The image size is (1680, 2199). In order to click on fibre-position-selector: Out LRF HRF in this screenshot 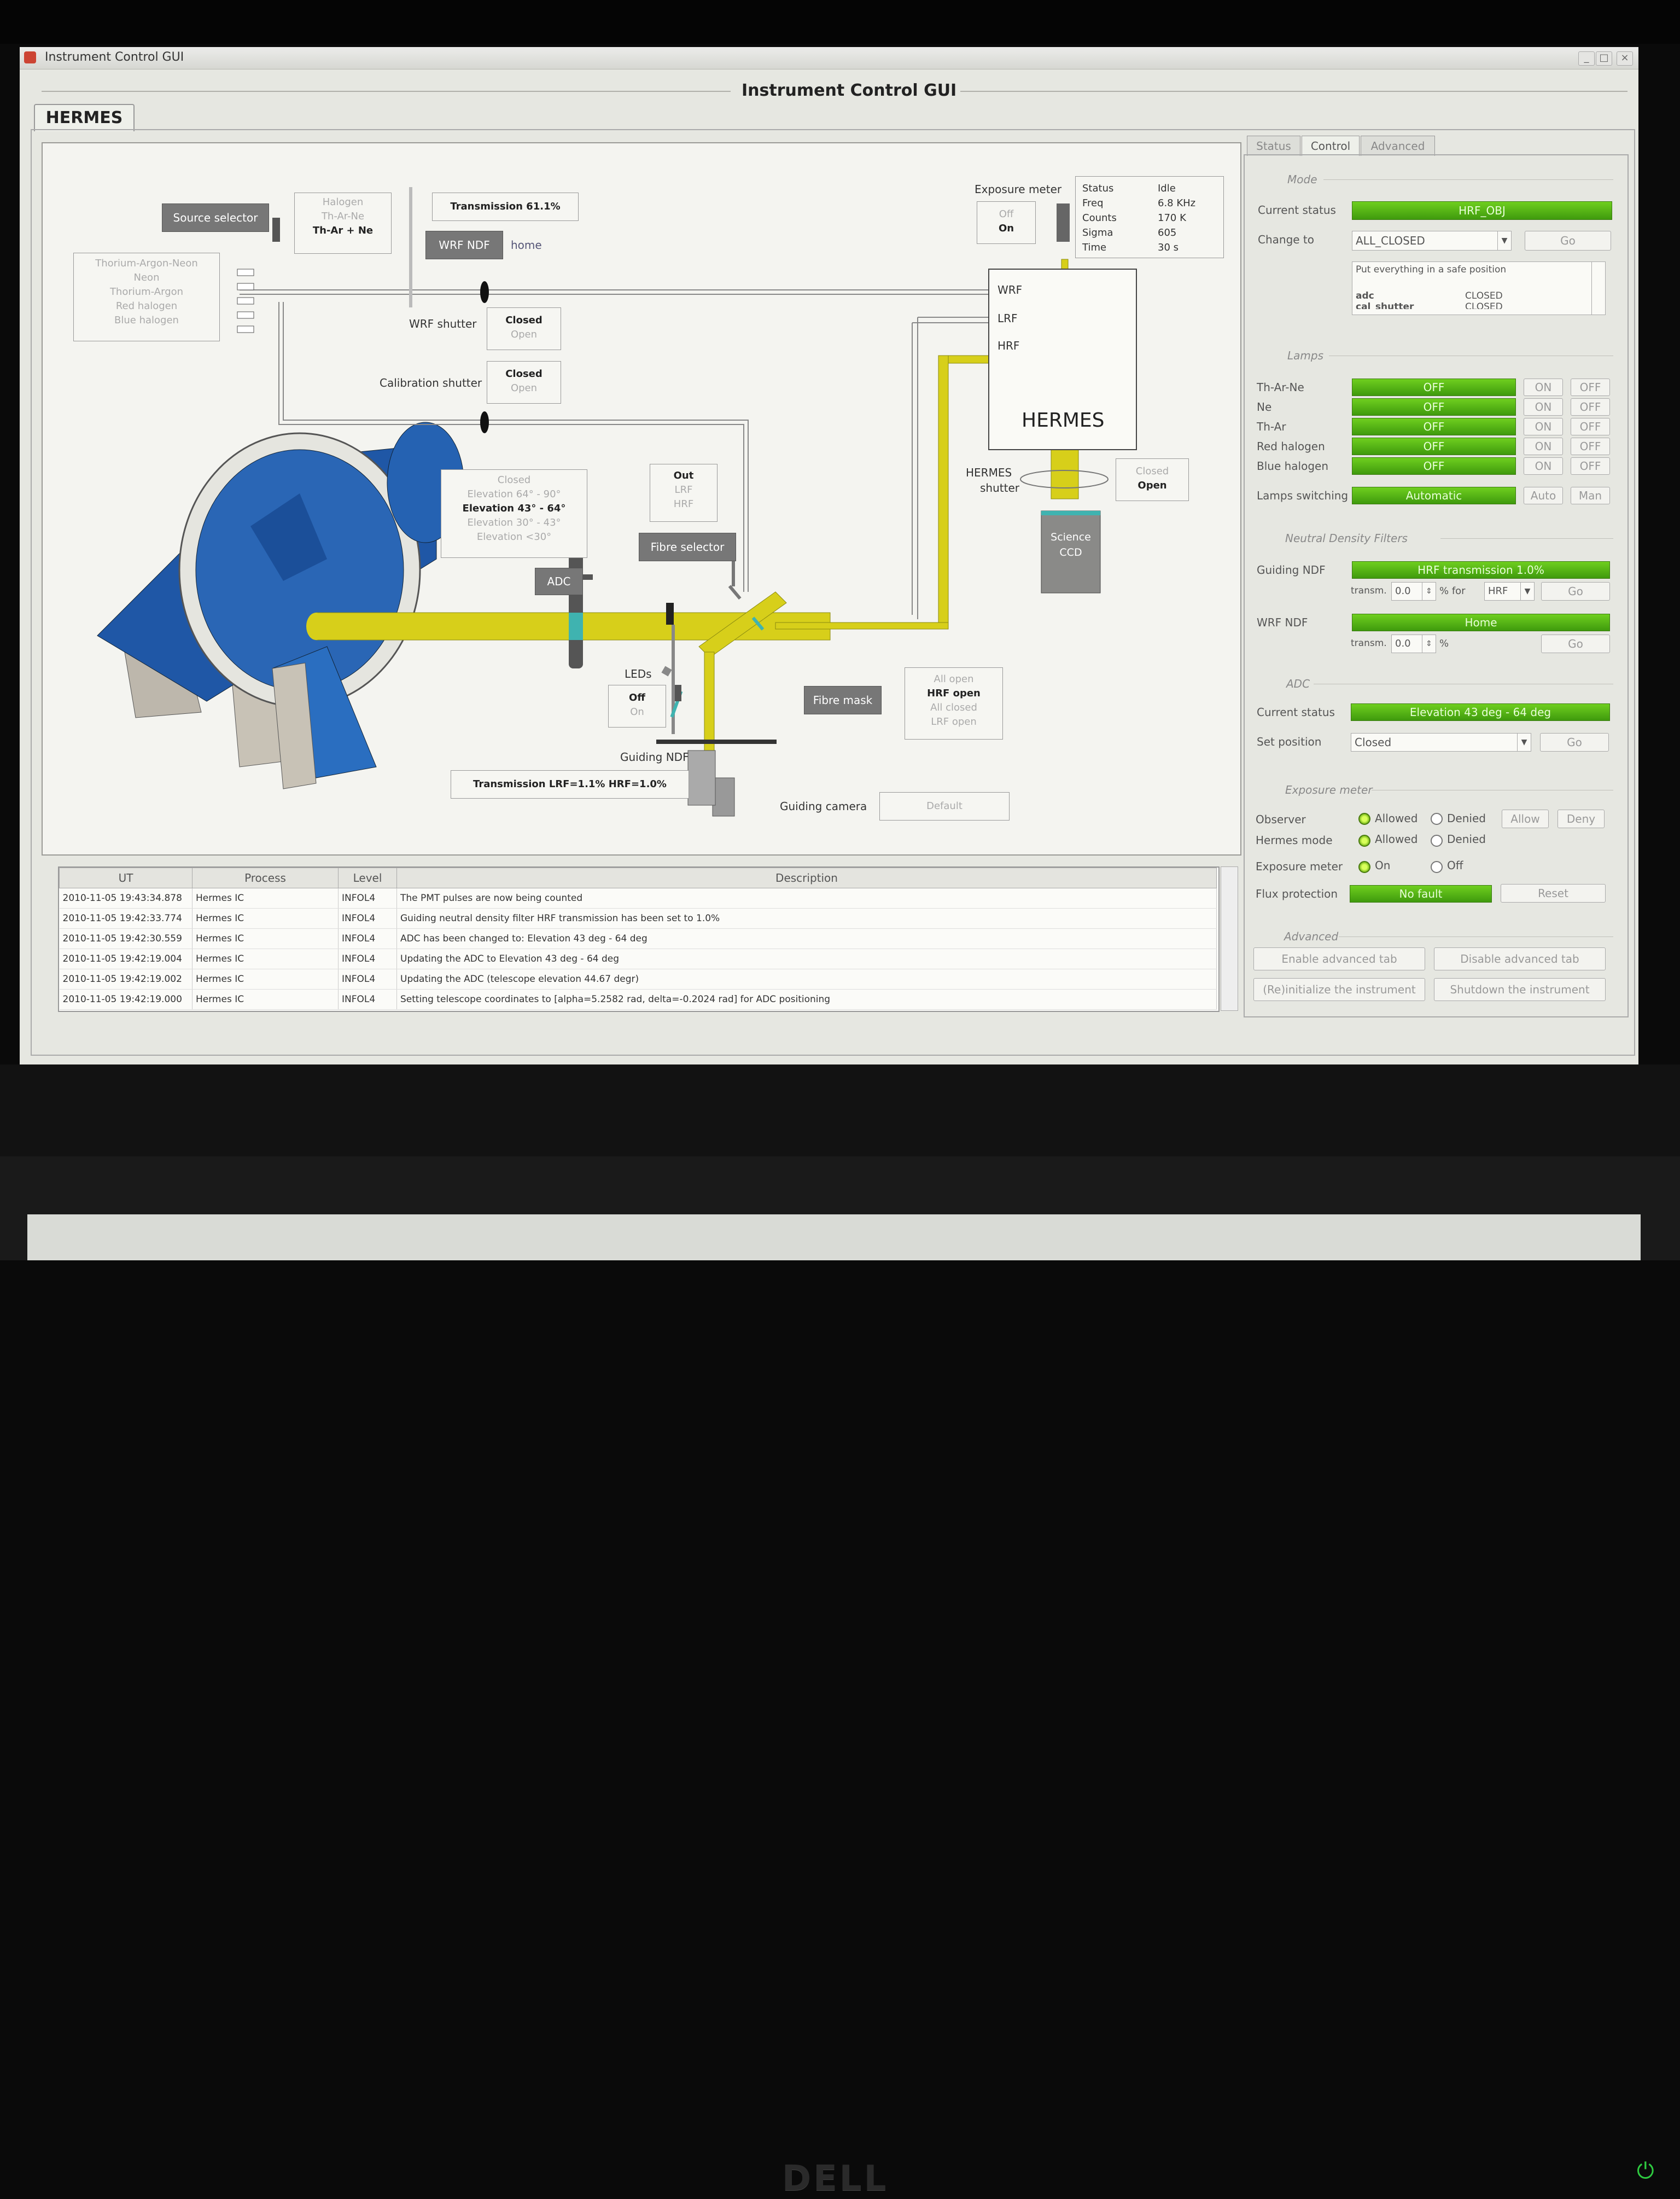, I will do `click(684, 493)`.